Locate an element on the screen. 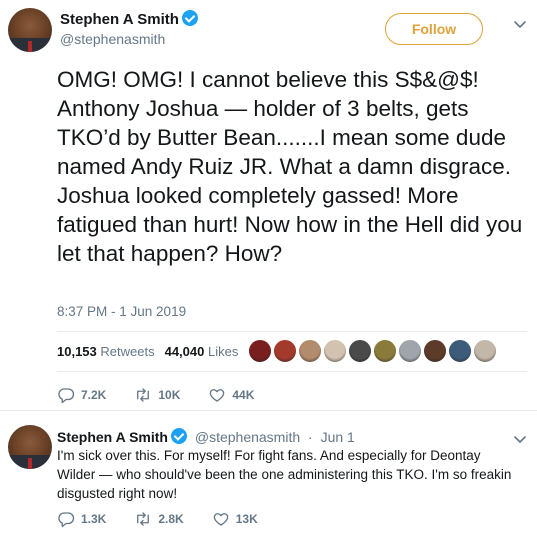 The height and width of the screenshot is (538, 537). likes-label: Likes is located at coordinates (223, 351).